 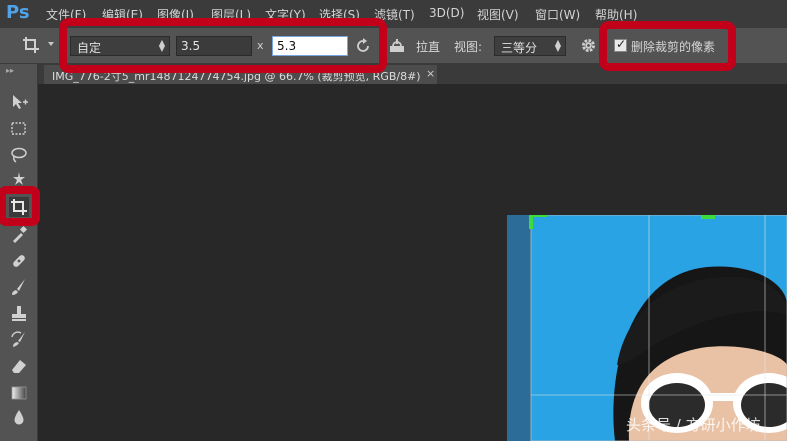 What do you see at coordinates (10, 70) in the screenshot?
I see `panel-grip-icon: ▸▸` at bounding box center [10, 70].